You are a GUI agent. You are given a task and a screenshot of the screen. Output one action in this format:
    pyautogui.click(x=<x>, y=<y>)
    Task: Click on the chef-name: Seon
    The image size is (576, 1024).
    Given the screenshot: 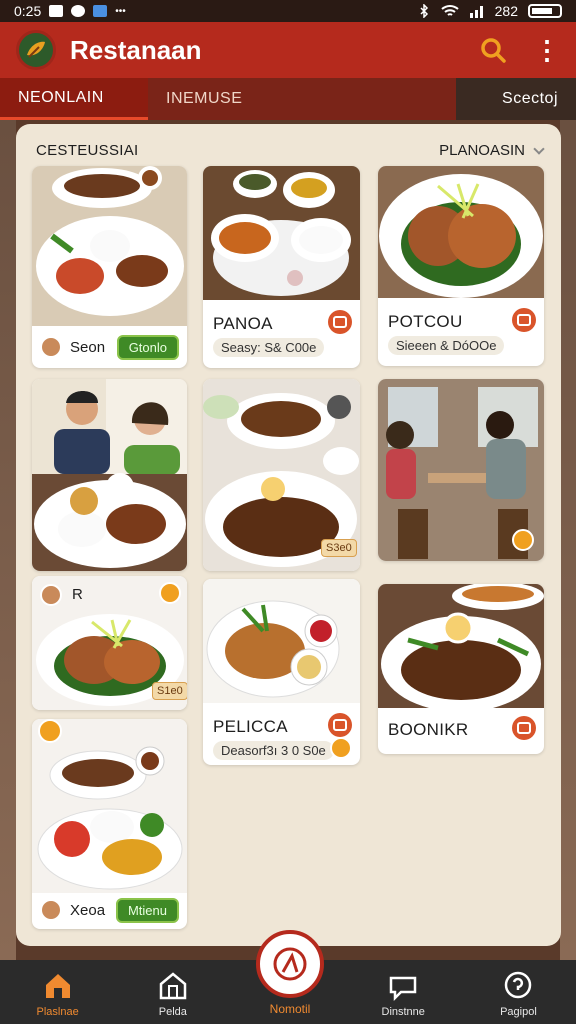 What is the action you would take?
    pyautogui.click(x=88, y=347)
    